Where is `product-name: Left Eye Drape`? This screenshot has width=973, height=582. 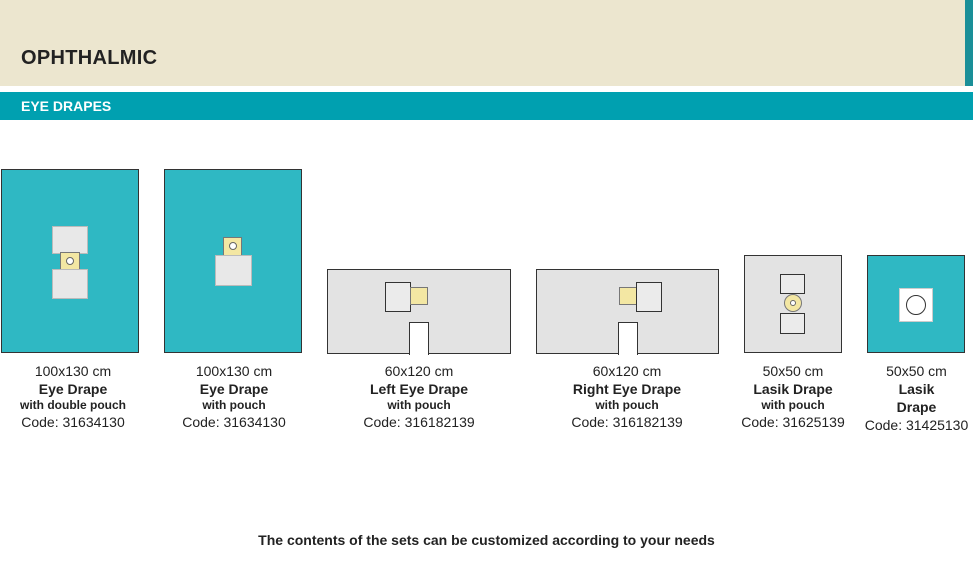
product-name: Left Eye Drape is located at coordinates (419, 389).